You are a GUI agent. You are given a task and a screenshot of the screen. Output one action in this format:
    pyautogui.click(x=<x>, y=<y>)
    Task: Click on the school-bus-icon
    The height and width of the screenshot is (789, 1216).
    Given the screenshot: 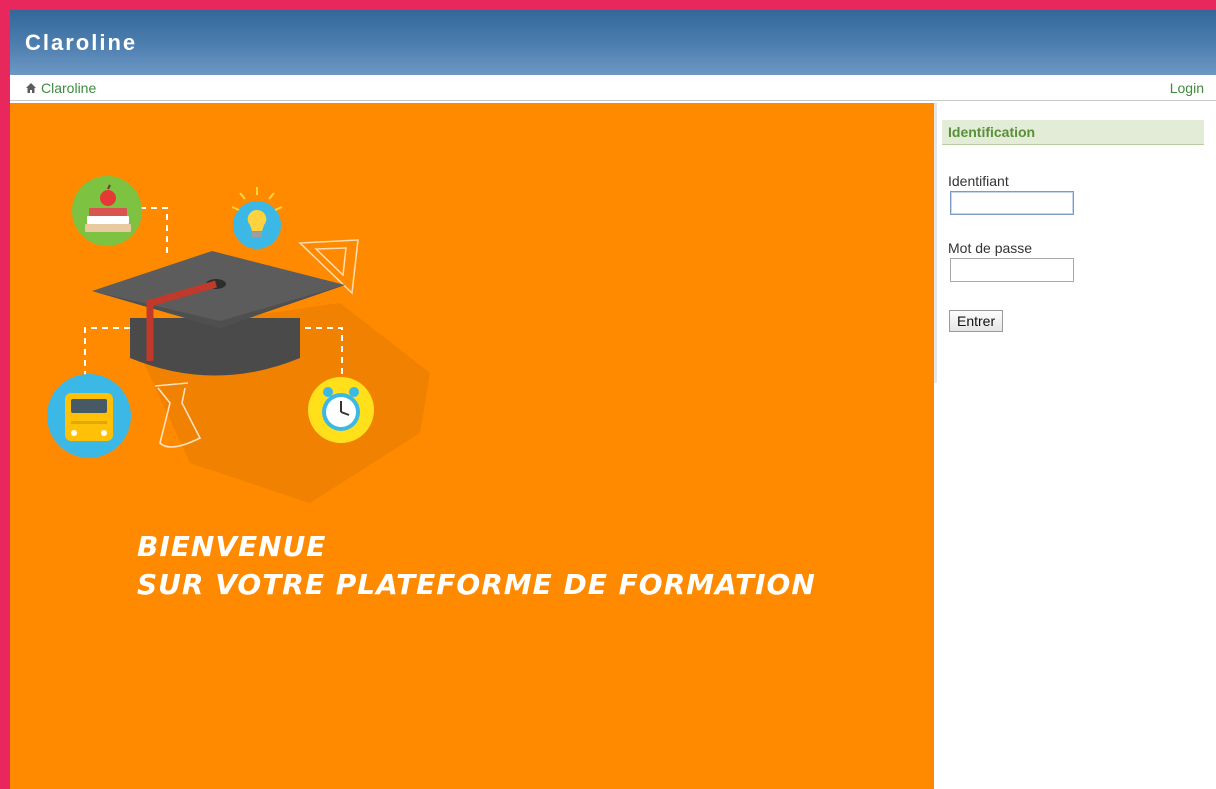 What is the action you would take?
    pyautogui.click(x=89, y=416)
    